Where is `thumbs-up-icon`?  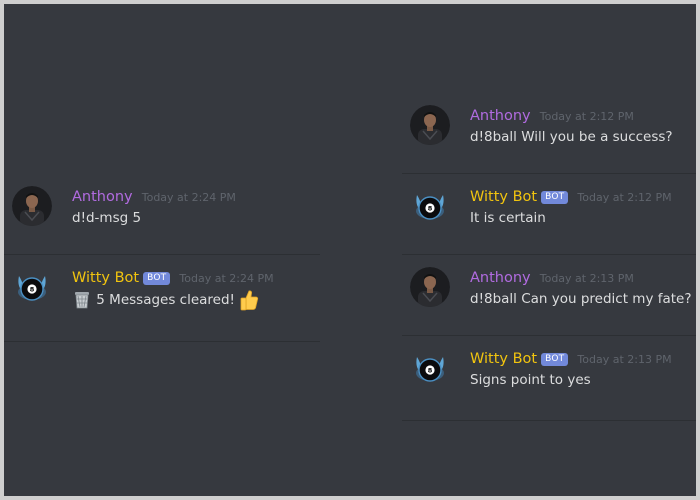
thumbs-up-icon is located at coordinates (249, 300).